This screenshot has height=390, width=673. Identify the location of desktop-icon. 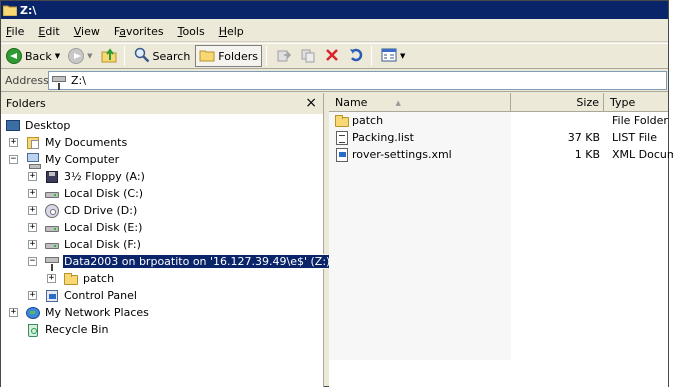
(13, 126).